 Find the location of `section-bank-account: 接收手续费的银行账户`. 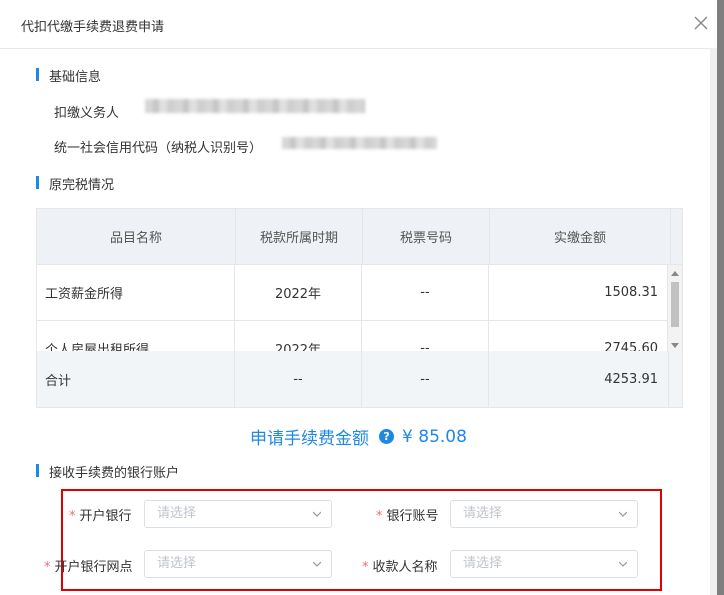

section-bank-account: 接收手续费的银行账户 is located at coordinates (107, 471).